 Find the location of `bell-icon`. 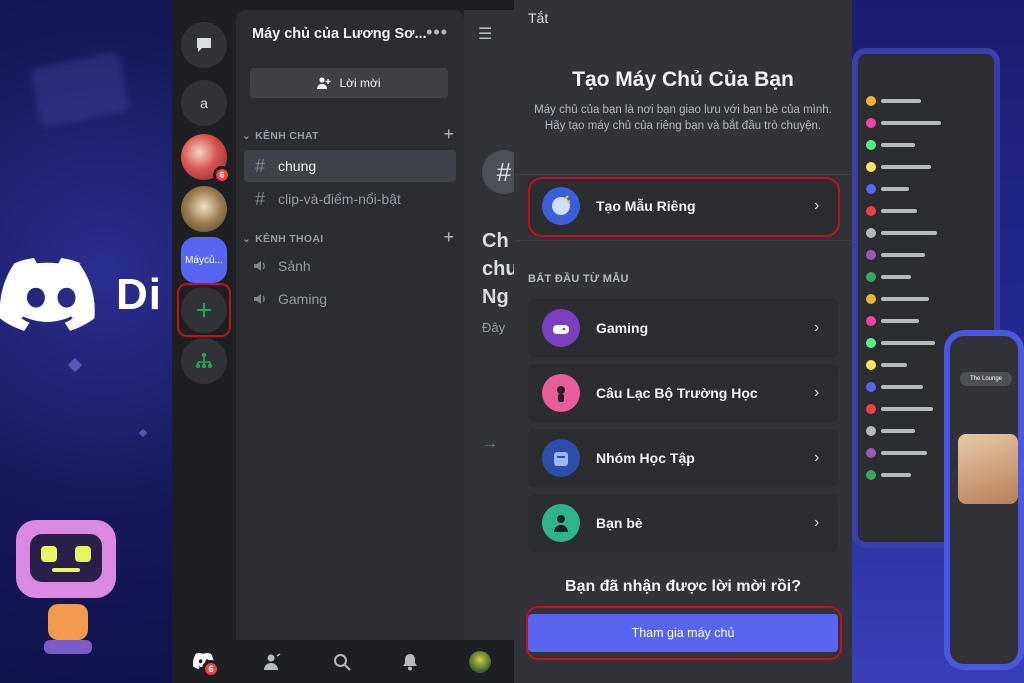

bell-icon is located at coordinates (410, 662).